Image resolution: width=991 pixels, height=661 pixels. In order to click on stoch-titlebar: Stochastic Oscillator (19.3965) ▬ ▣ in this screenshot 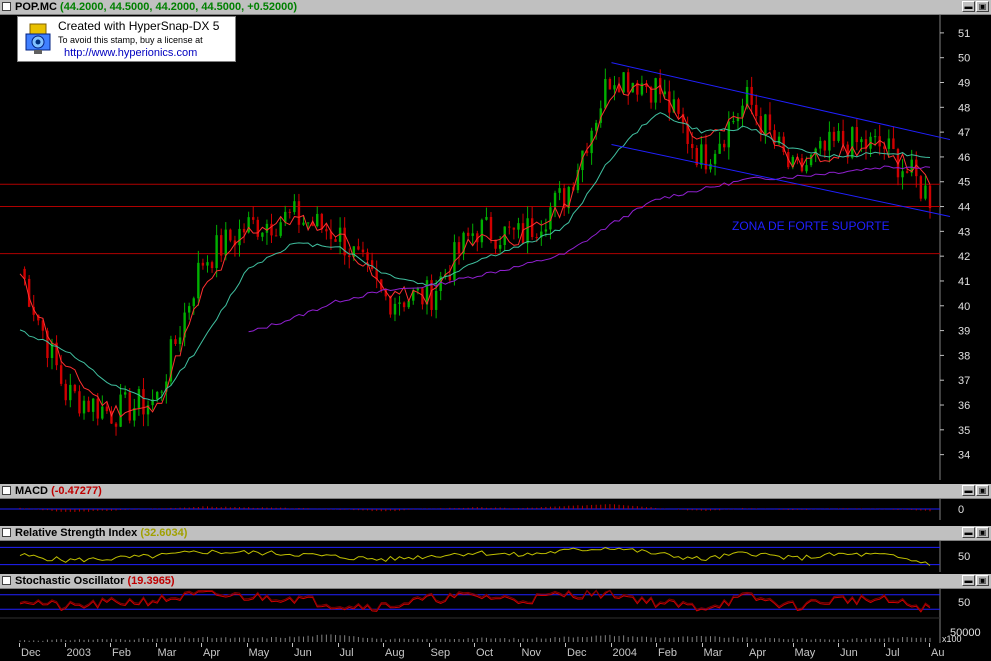, I will do `click(495, 581)`.